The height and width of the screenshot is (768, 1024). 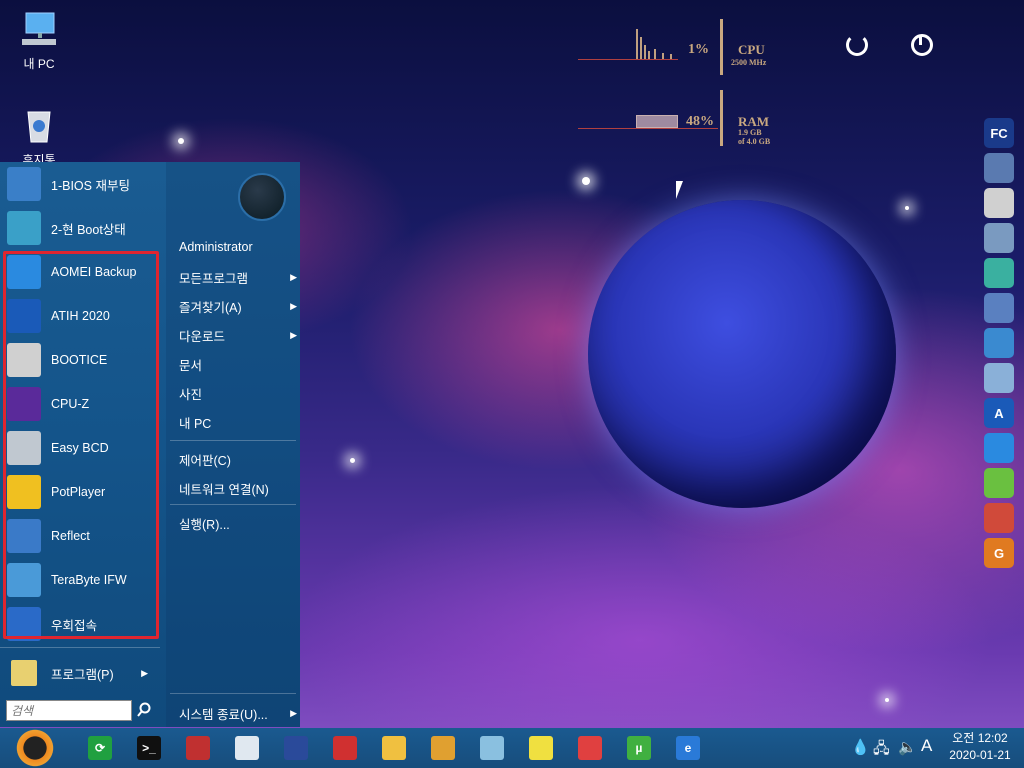 I want to click on volume-icon: 🔈, so click(x=907, y=747).